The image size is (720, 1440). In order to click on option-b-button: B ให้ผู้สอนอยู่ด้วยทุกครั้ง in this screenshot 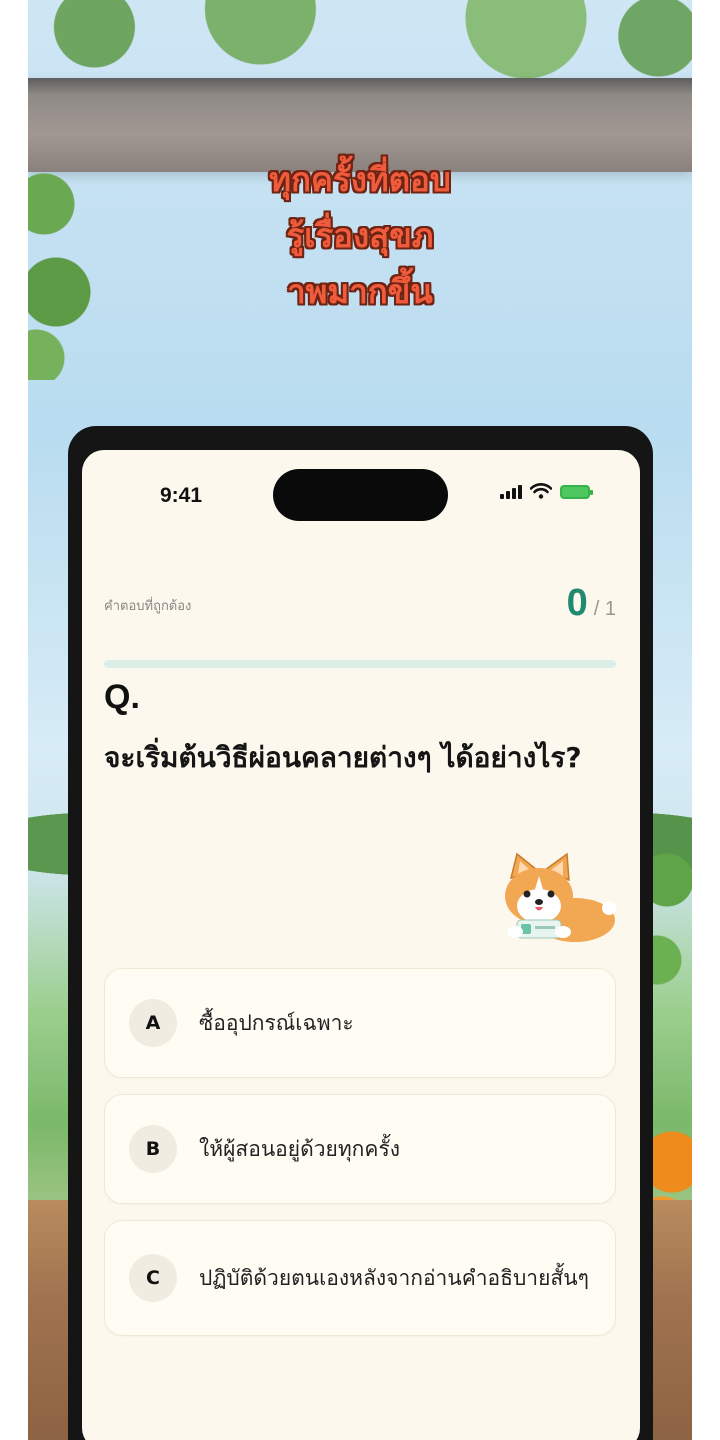, I will do `click(360, 1149)`.